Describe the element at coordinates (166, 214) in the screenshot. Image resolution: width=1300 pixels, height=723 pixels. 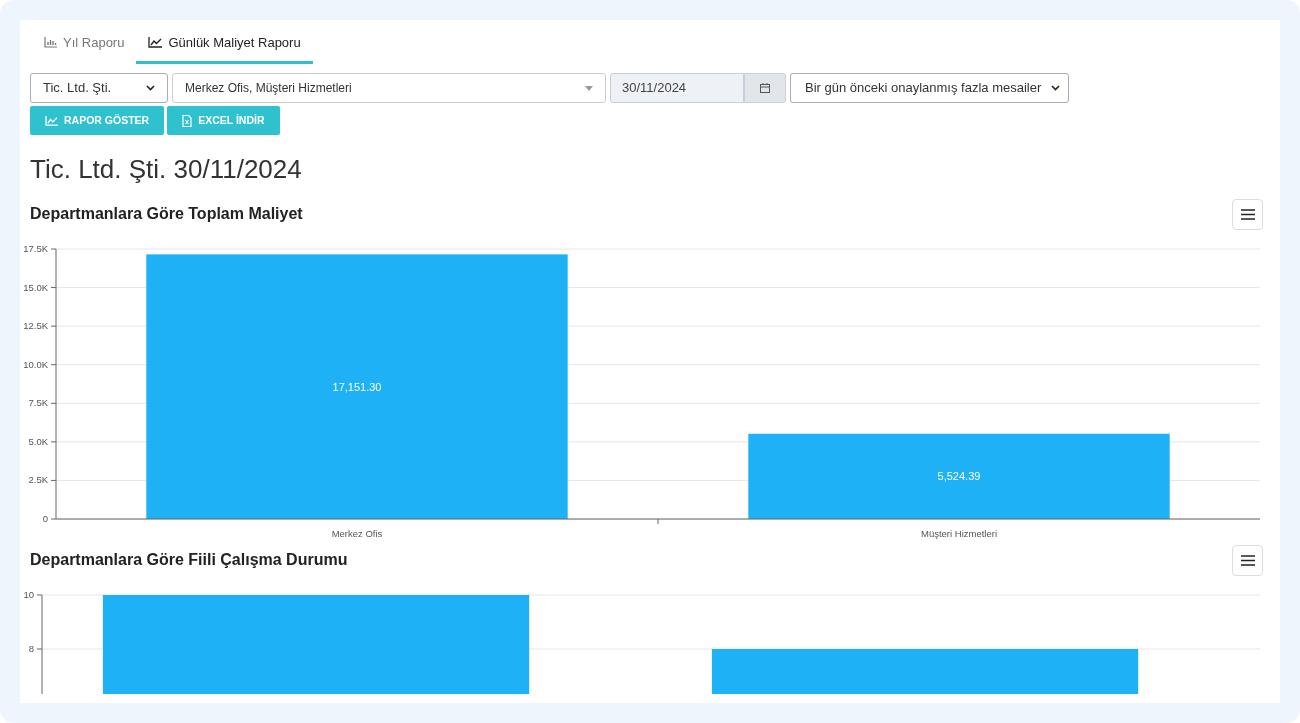
I see `chart-title: Departmanlara Göre Toplam Maliyet` at that location.